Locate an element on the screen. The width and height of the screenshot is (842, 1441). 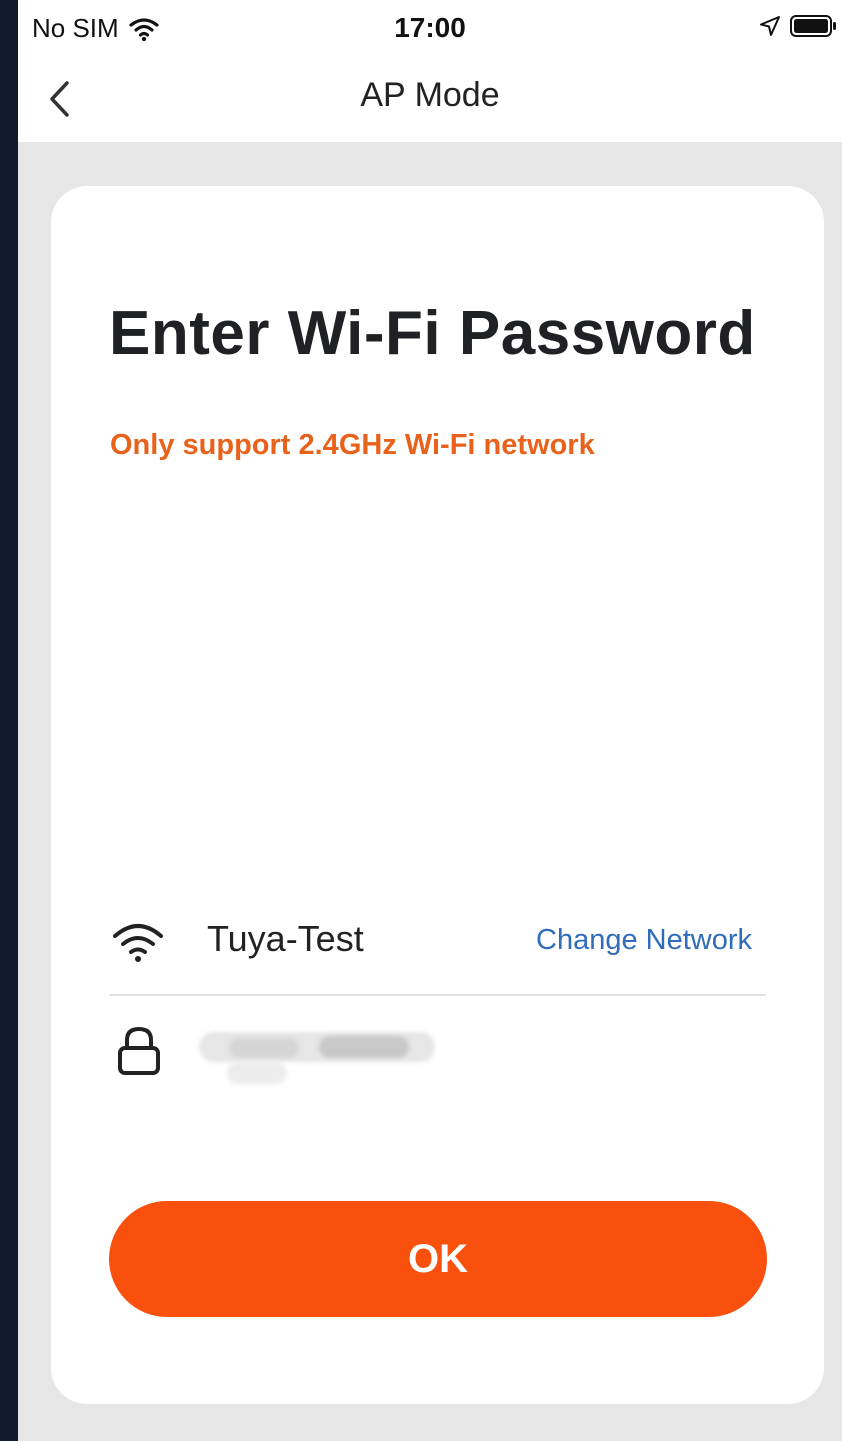
card-heading: Enter Wi-Fi Password is located at coordinates (432, 333).